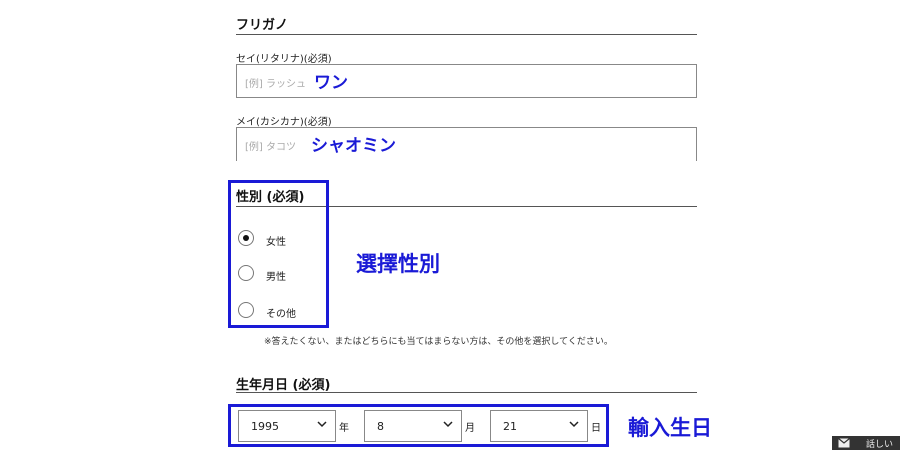 Image resolution: width=900 pixels, height=450 pixels. I want to click on birthday-title: 生年月日 (必須), so click(283, 385).